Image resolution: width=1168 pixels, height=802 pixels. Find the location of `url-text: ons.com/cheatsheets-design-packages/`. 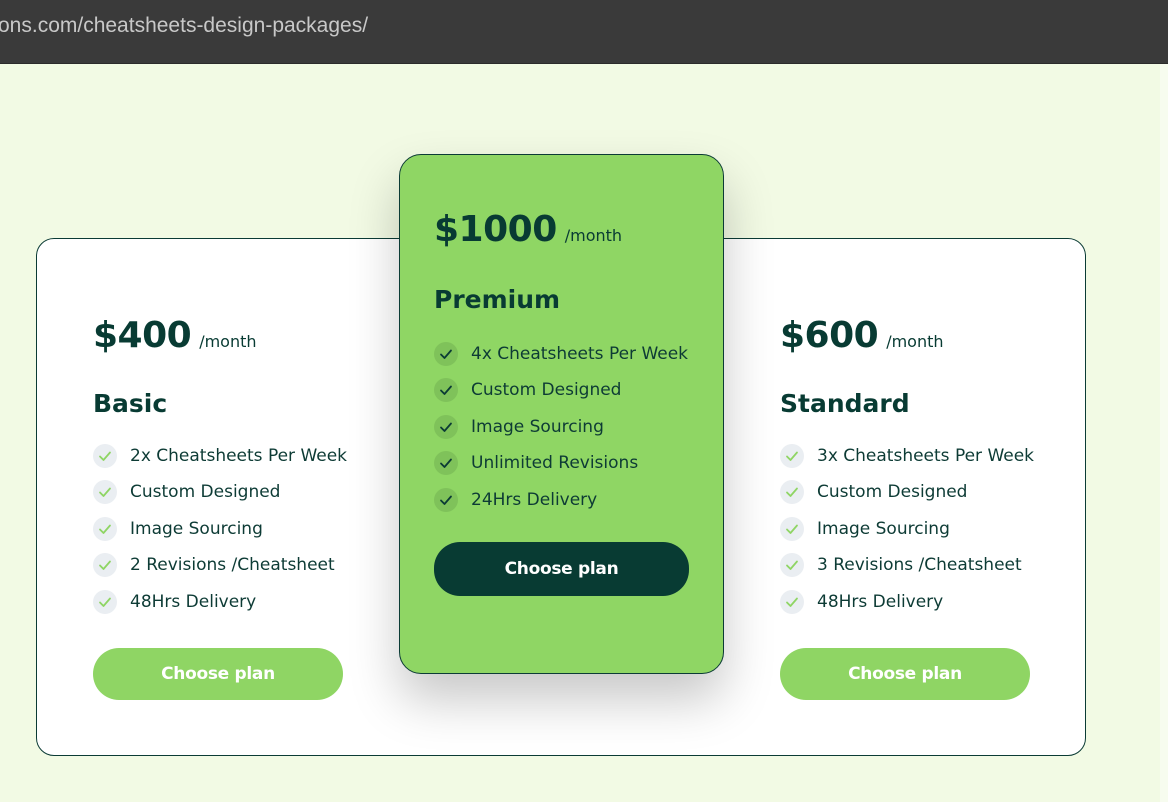

url-text: ons.com/cheatsheets-design-packages/ is located at coordinates (184, 26).